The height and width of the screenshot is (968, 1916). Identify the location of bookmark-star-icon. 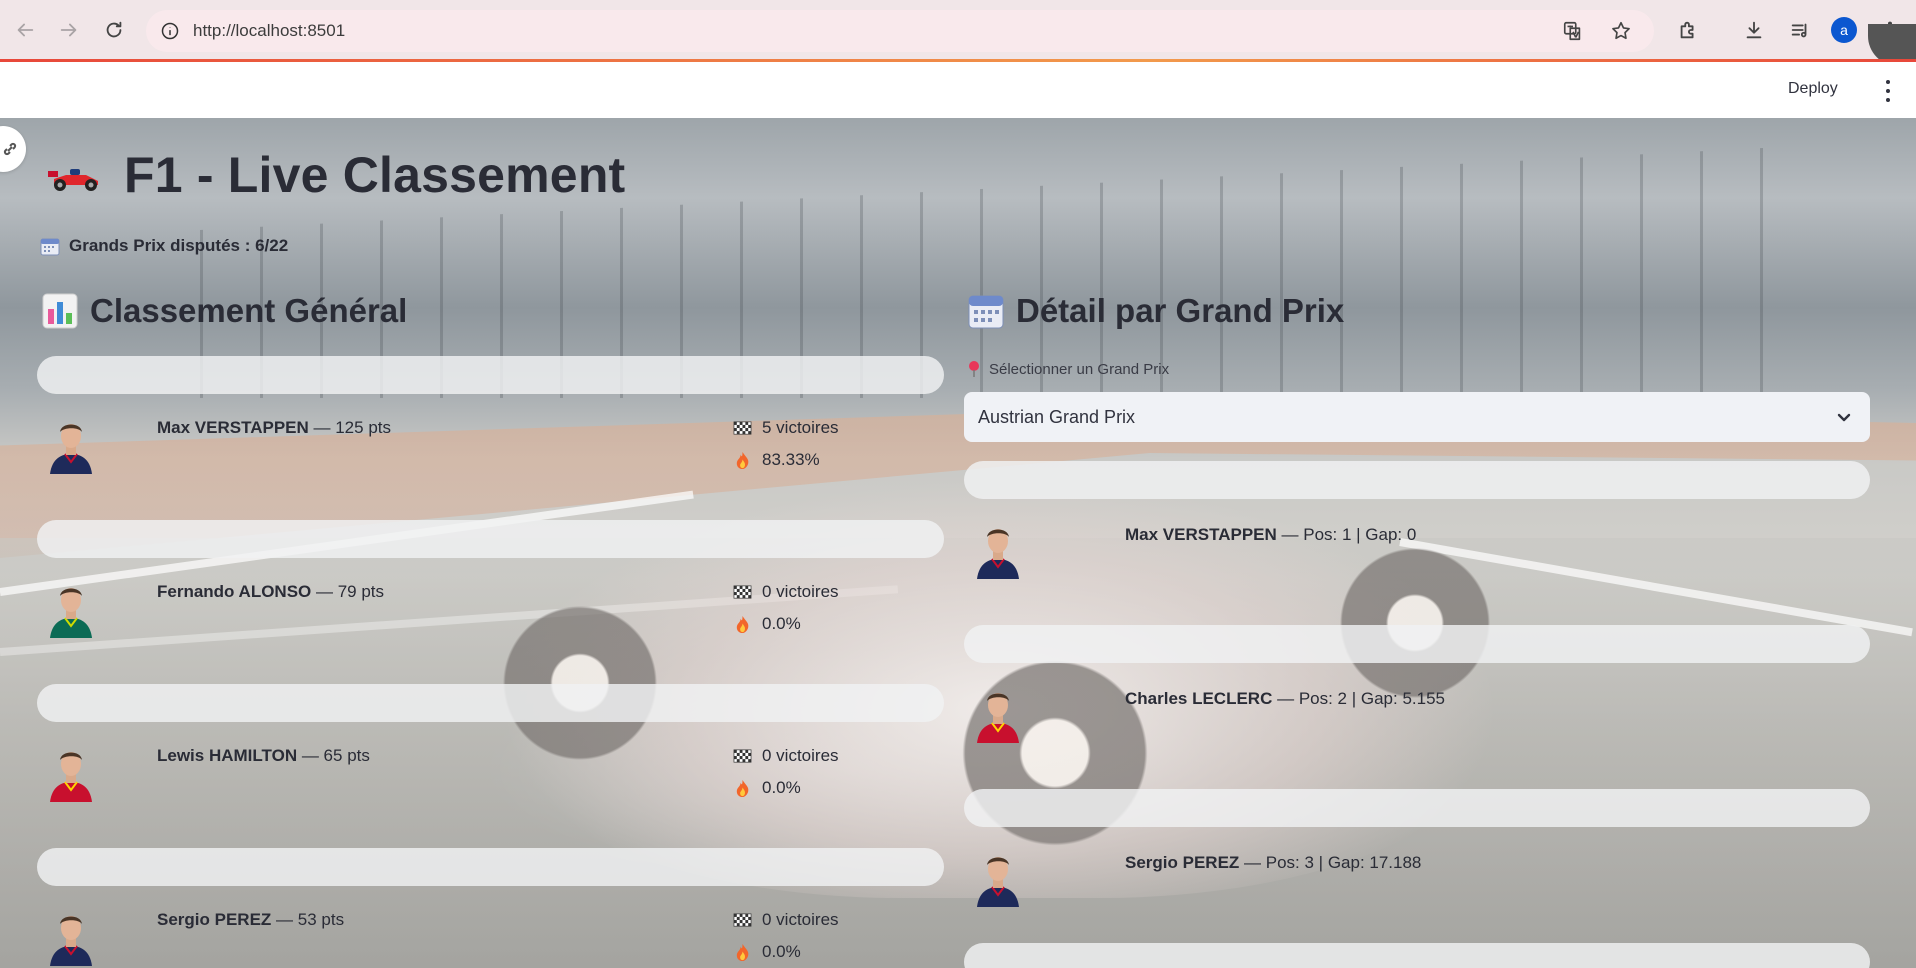
(1621, 31).